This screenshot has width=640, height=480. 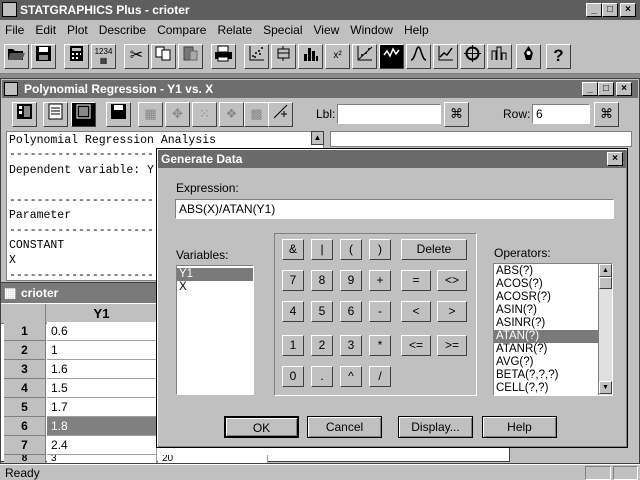 I want to click on crosshair-icon, so click(x=472, y=56).